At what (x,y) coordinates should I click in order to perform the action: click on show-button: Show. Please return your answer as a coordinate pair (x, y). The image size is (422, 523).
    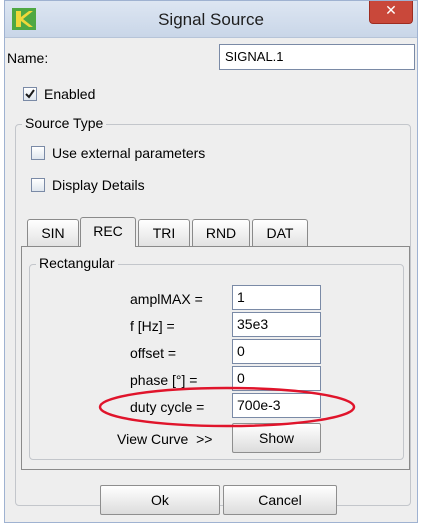
    Looking at the image, I should click on (276, 438).